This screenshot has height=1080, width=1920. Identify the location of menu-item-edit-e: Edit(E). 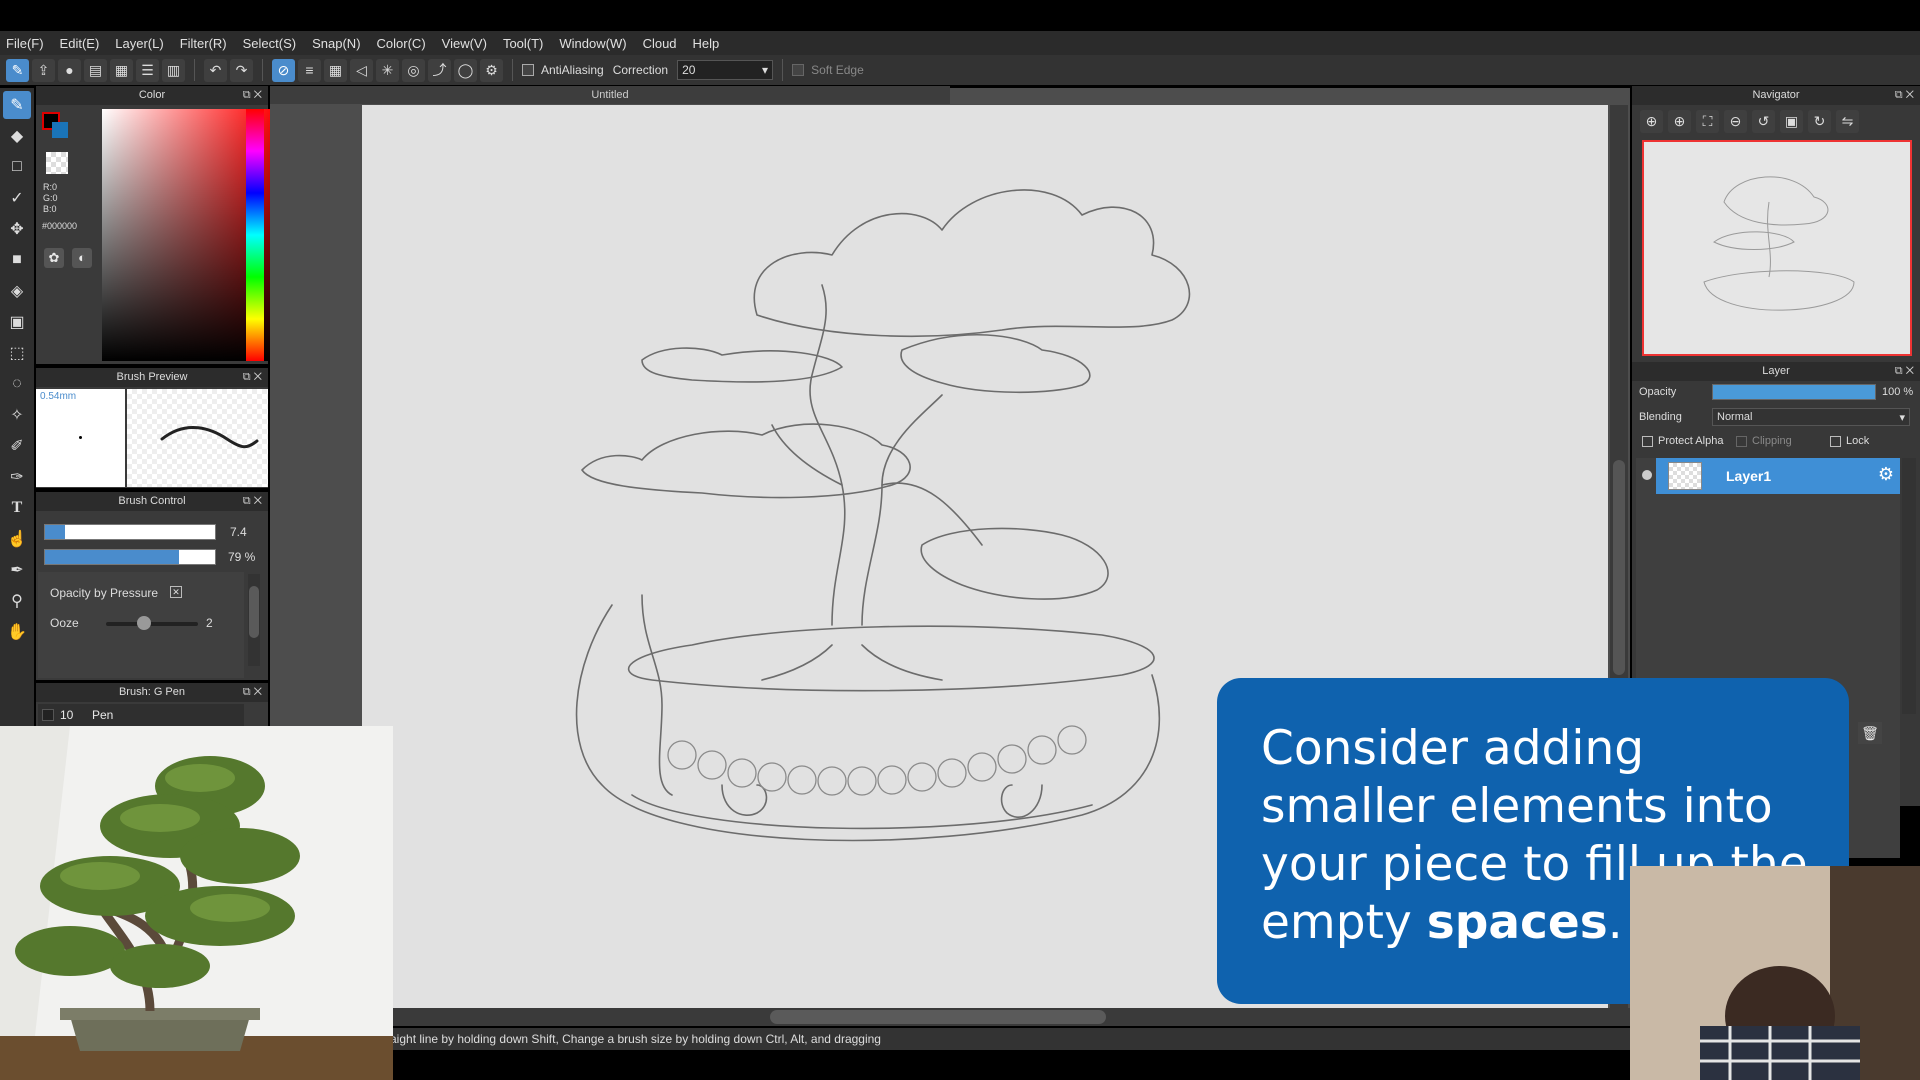
(80, 43).